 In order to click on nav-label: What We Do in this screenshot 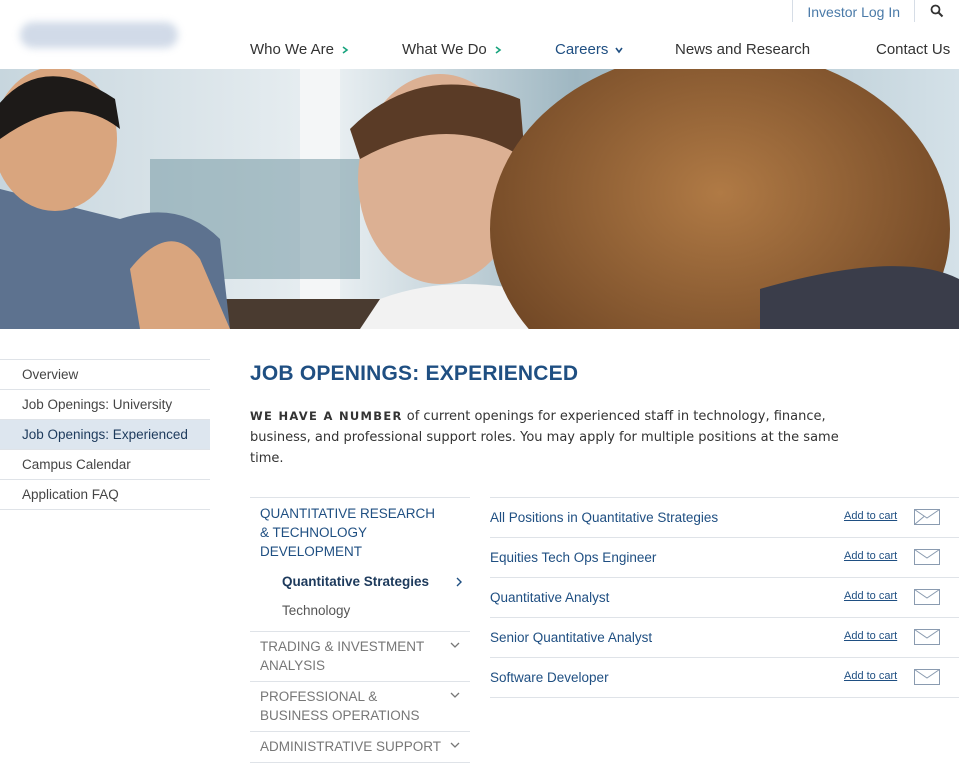, I will do `click(444, 49)`.